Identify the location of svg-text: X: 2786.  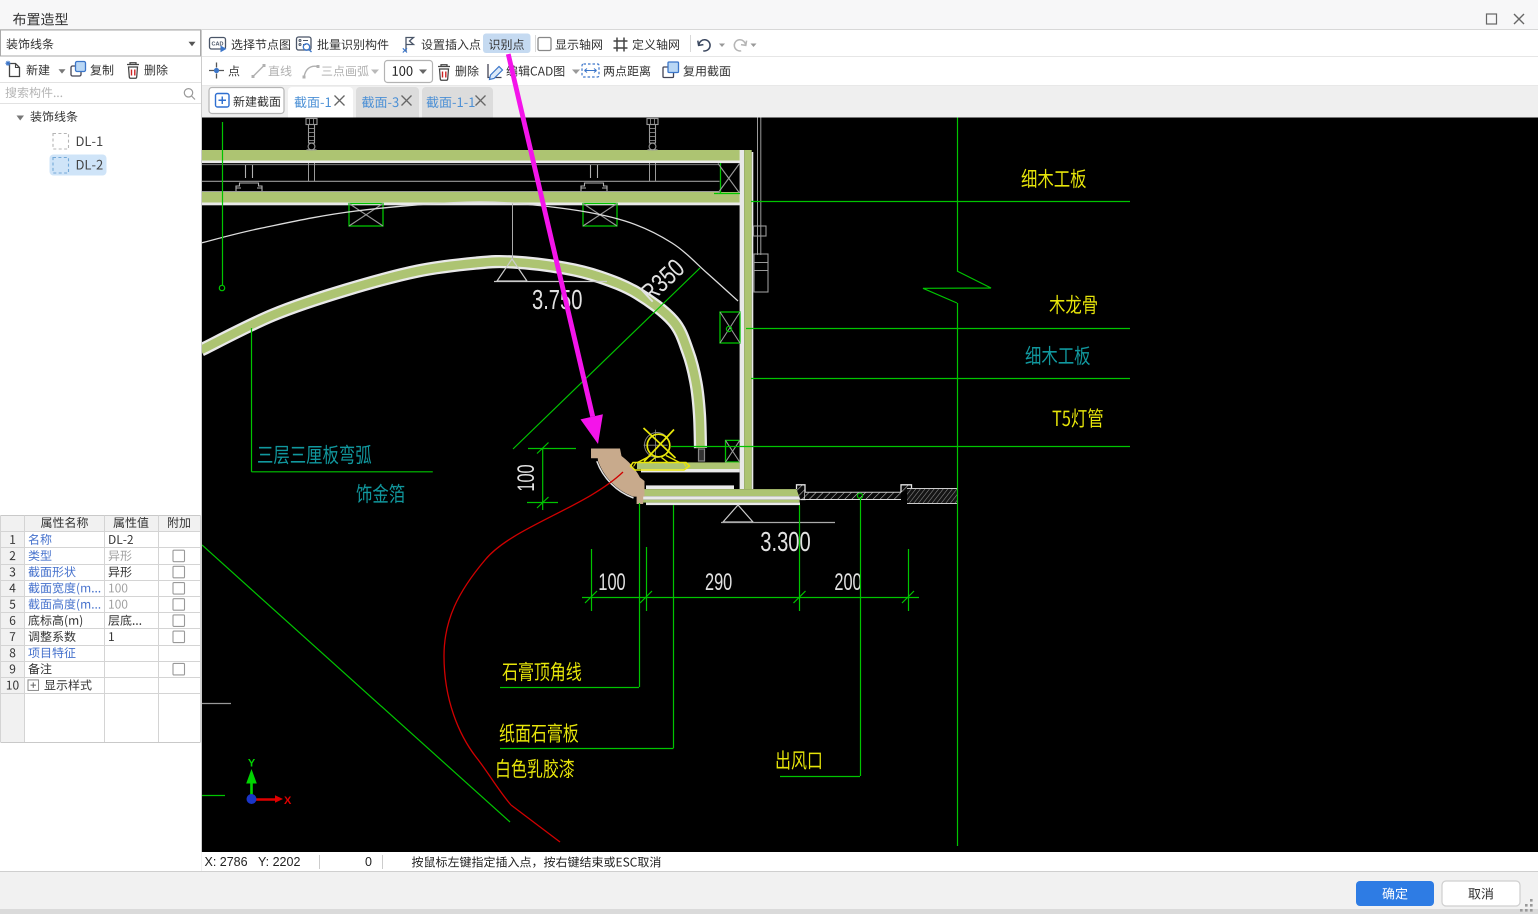
(226, 862).